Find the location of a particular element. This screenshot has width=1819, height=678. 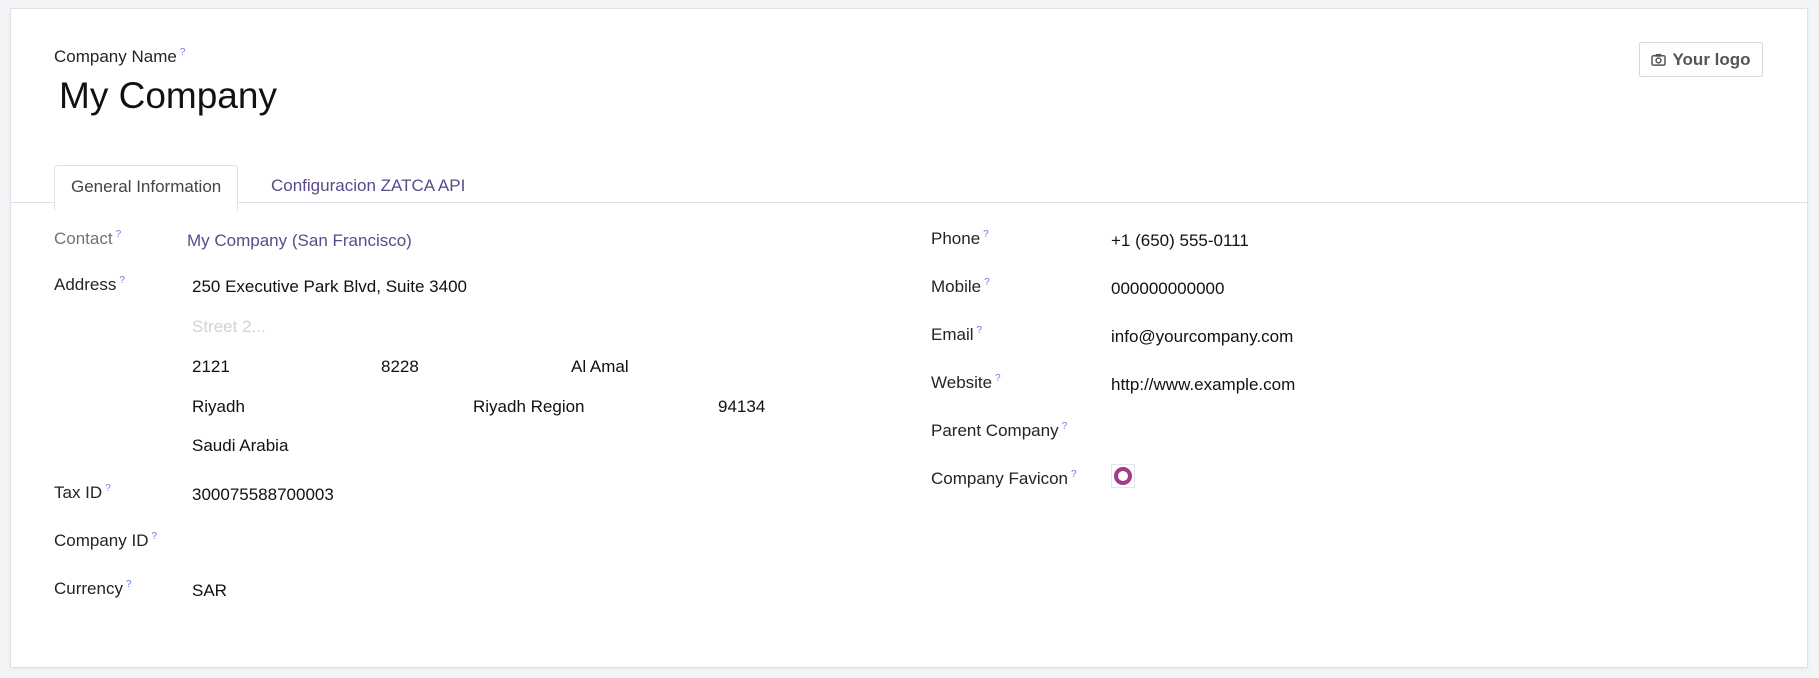

companyid-label: Company ID? is located at coordinates (106, 540).